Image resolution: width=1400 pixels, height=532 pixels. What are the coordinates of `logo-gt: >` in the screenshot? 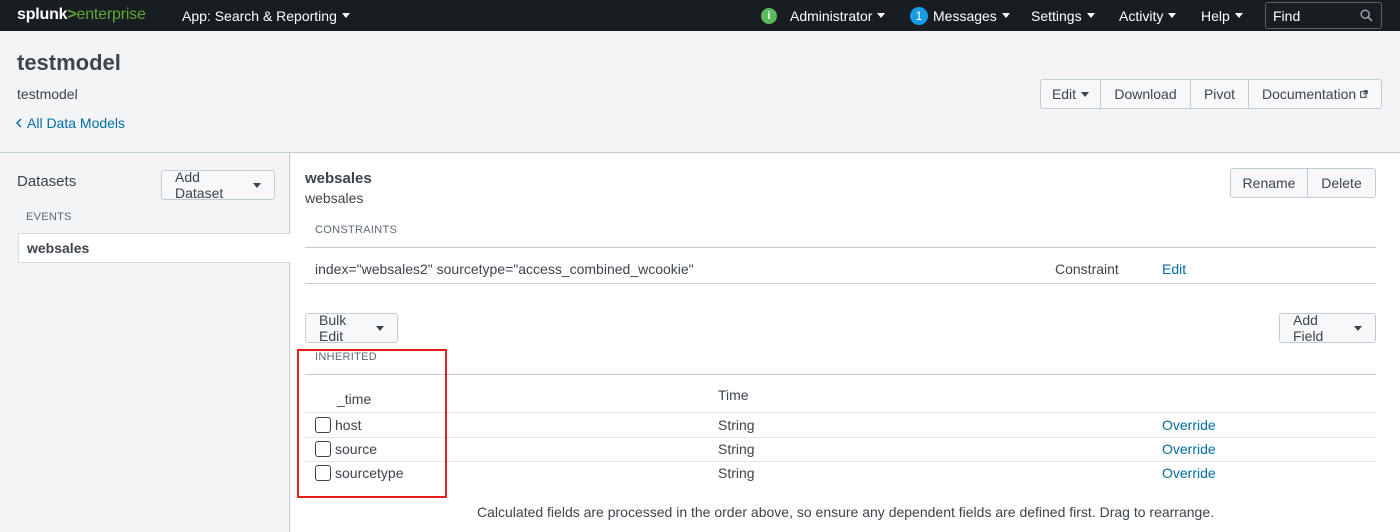 It's located at (72, 14).